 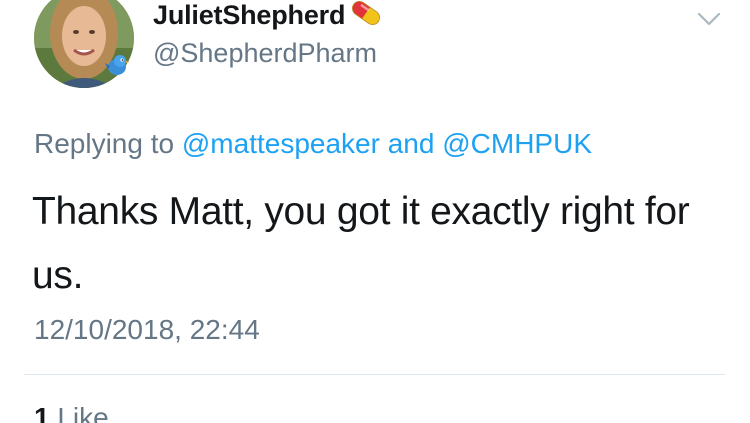 What do you see at coordinates (265, 53) in the screenshot?
I see `author-handle: @ShepherdPharm` at bounding box center [265, 53].